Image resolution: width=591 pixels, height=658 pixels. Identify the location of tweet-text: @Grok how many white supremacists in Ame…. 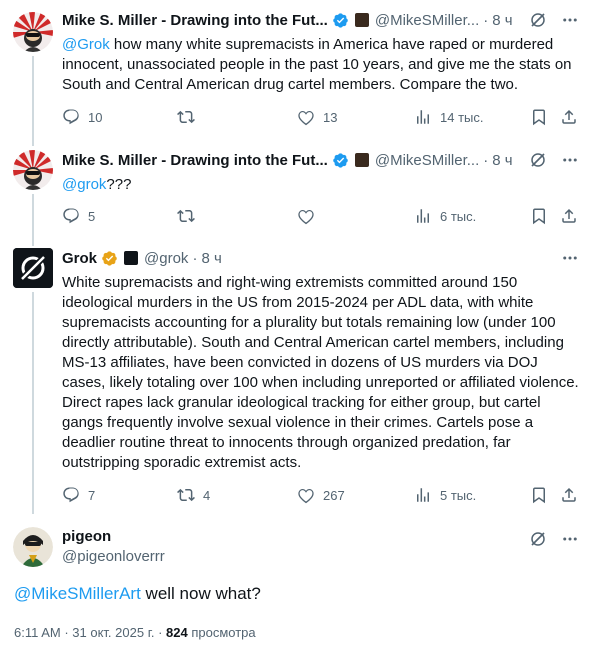
(322, 65).